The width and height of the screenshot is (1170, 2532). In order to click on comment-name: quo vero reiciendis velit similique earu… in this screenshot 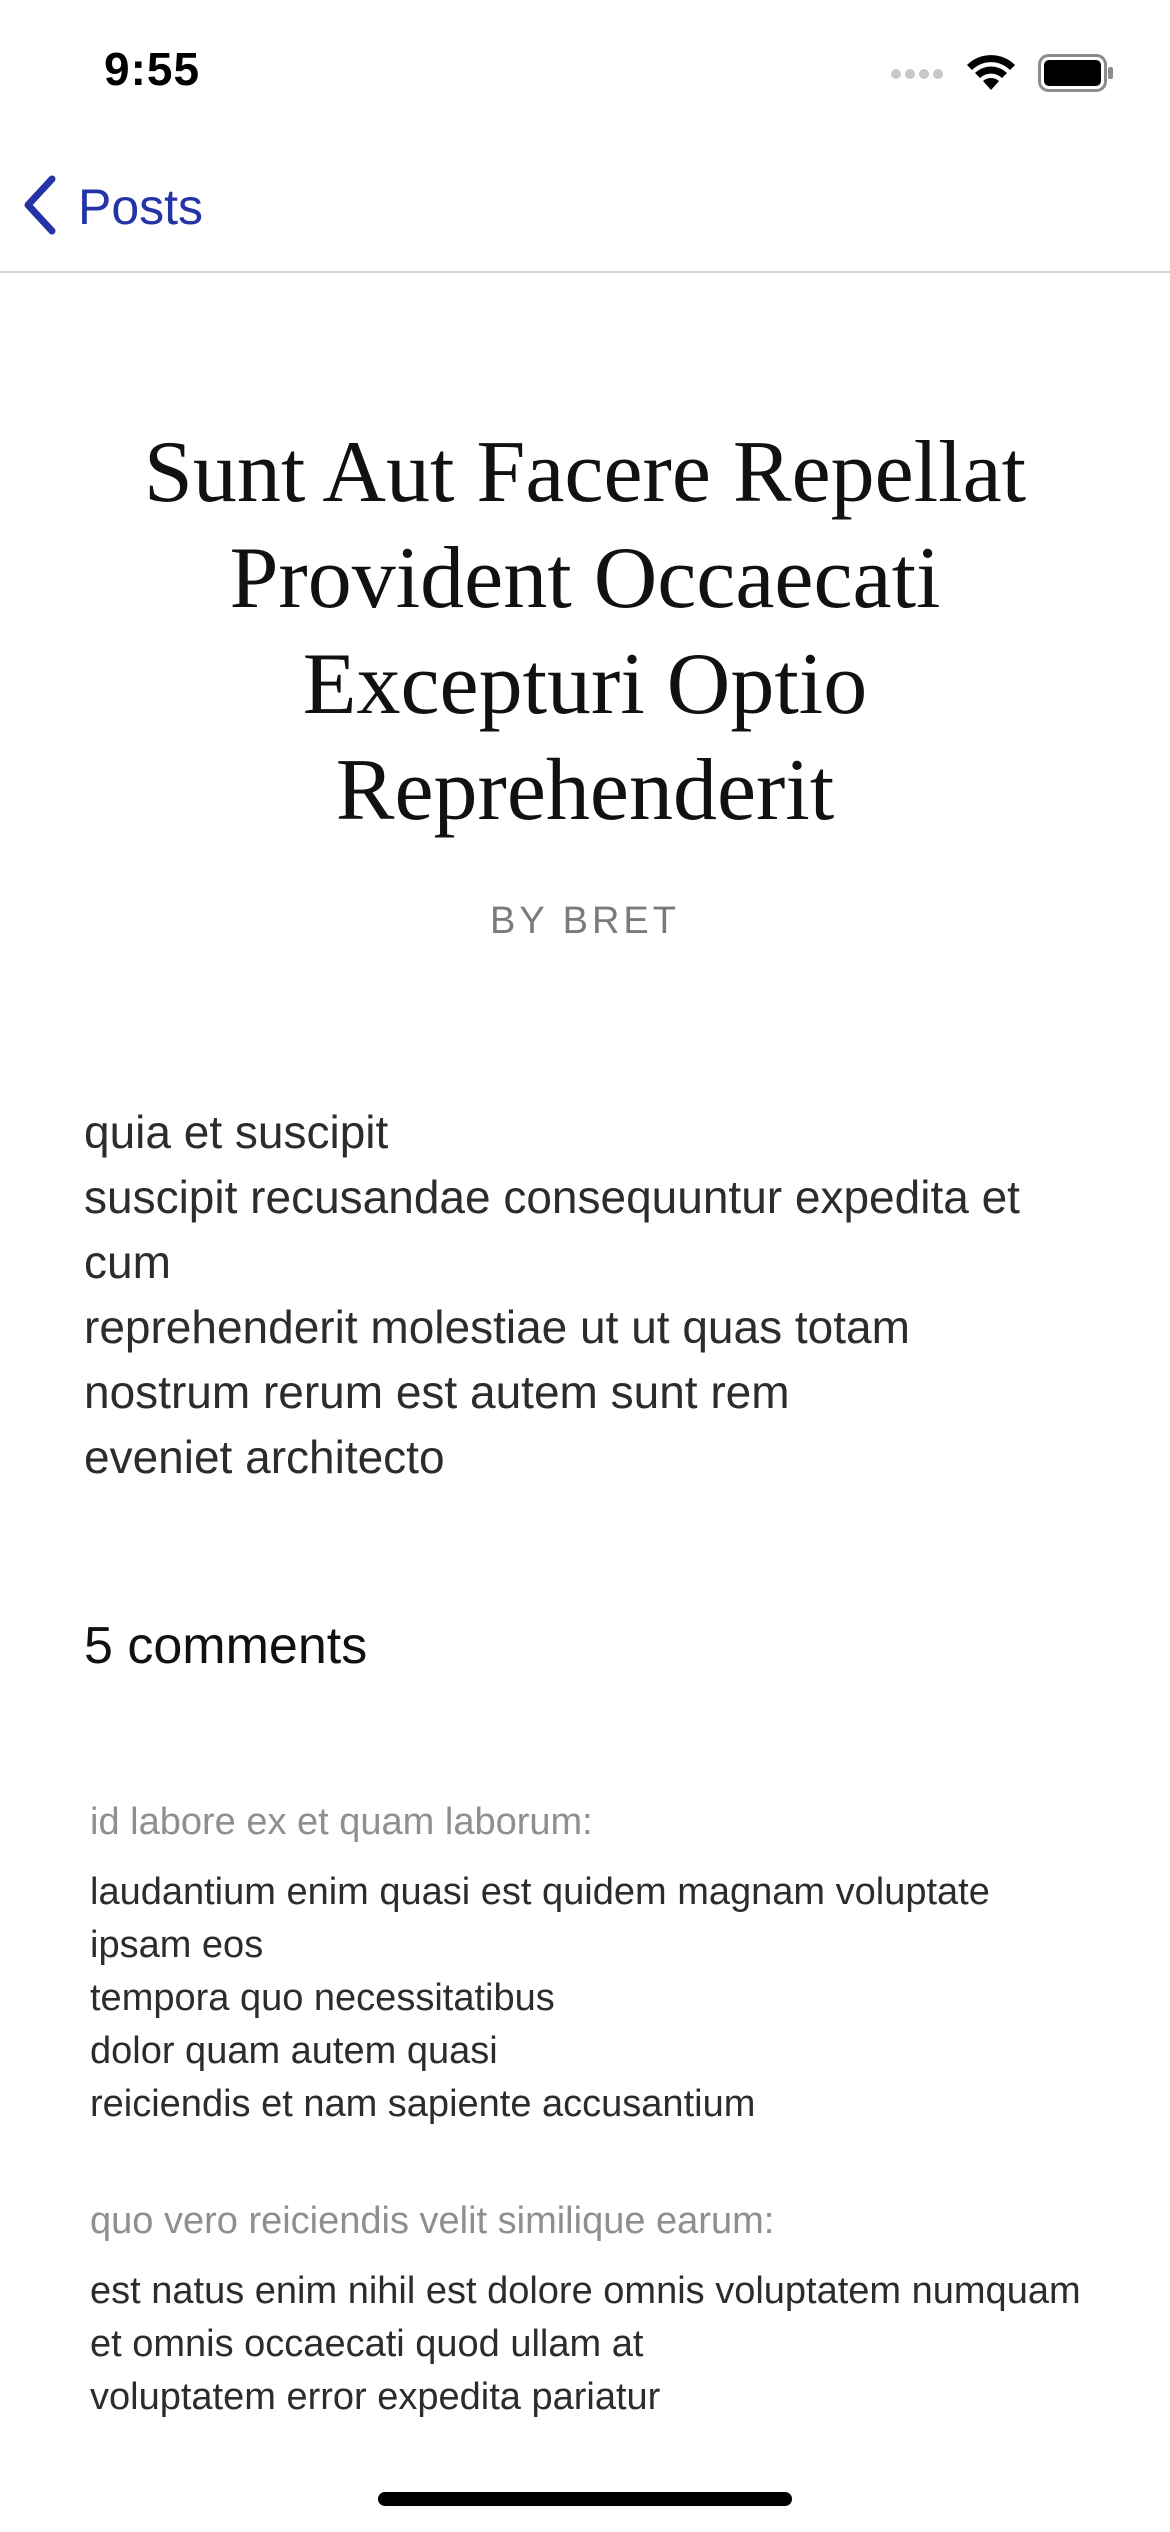, I will do `click(432, 2221)`.